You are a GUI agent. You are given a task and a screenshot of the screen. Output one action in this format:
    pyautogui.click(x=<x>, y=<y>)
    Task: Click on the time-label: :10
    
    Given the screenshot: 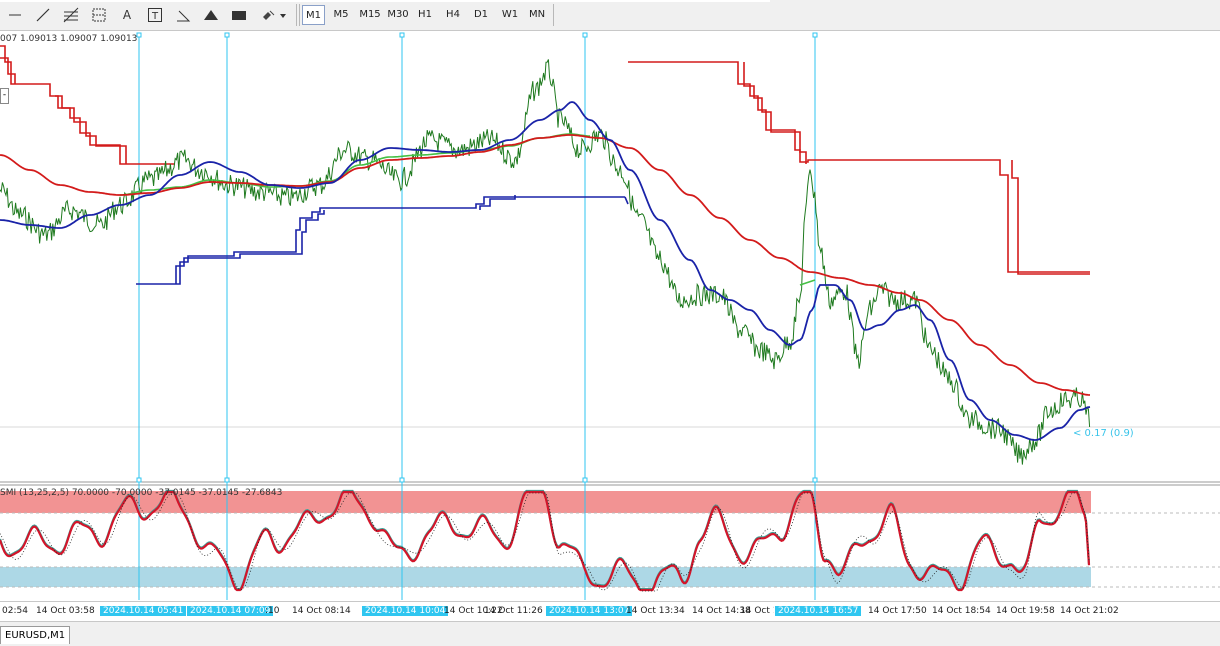 What is the action you would take?
    pyautogui.click(x=272, y=611)
    